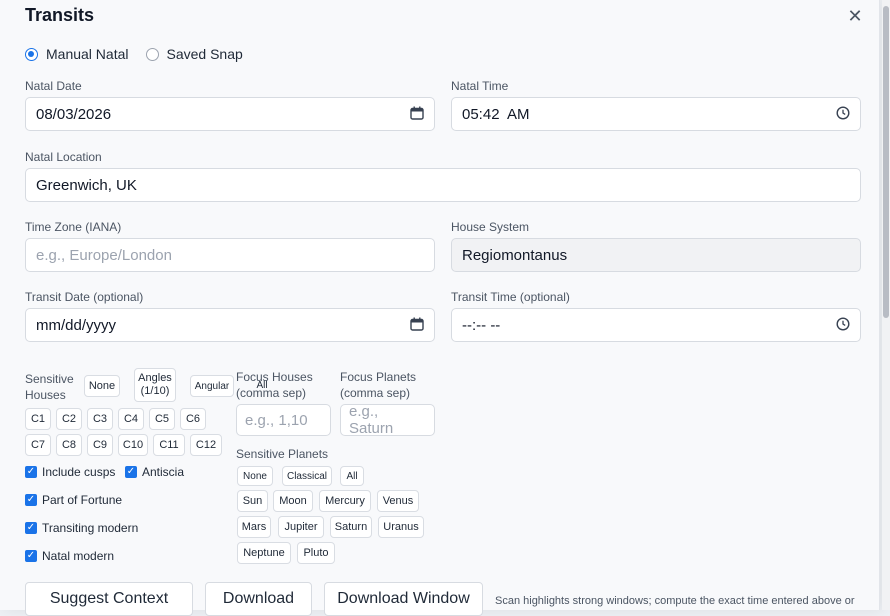 The width and height of the screenshot is (890, 616). I want to click on dialog-scrollbar, so click(886, 305).